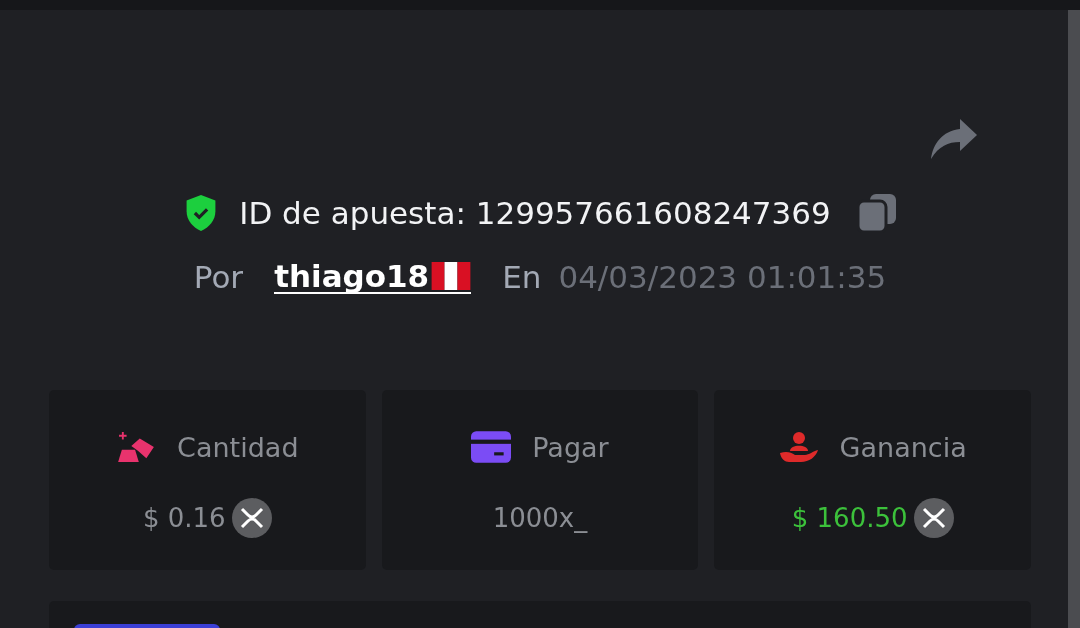 Image resolution: width=1080 pixels, height=628 pixels. Describe the element at coordinates (849, 518) in the screenshot. I see `stat-value: $ 160.50` at that location.